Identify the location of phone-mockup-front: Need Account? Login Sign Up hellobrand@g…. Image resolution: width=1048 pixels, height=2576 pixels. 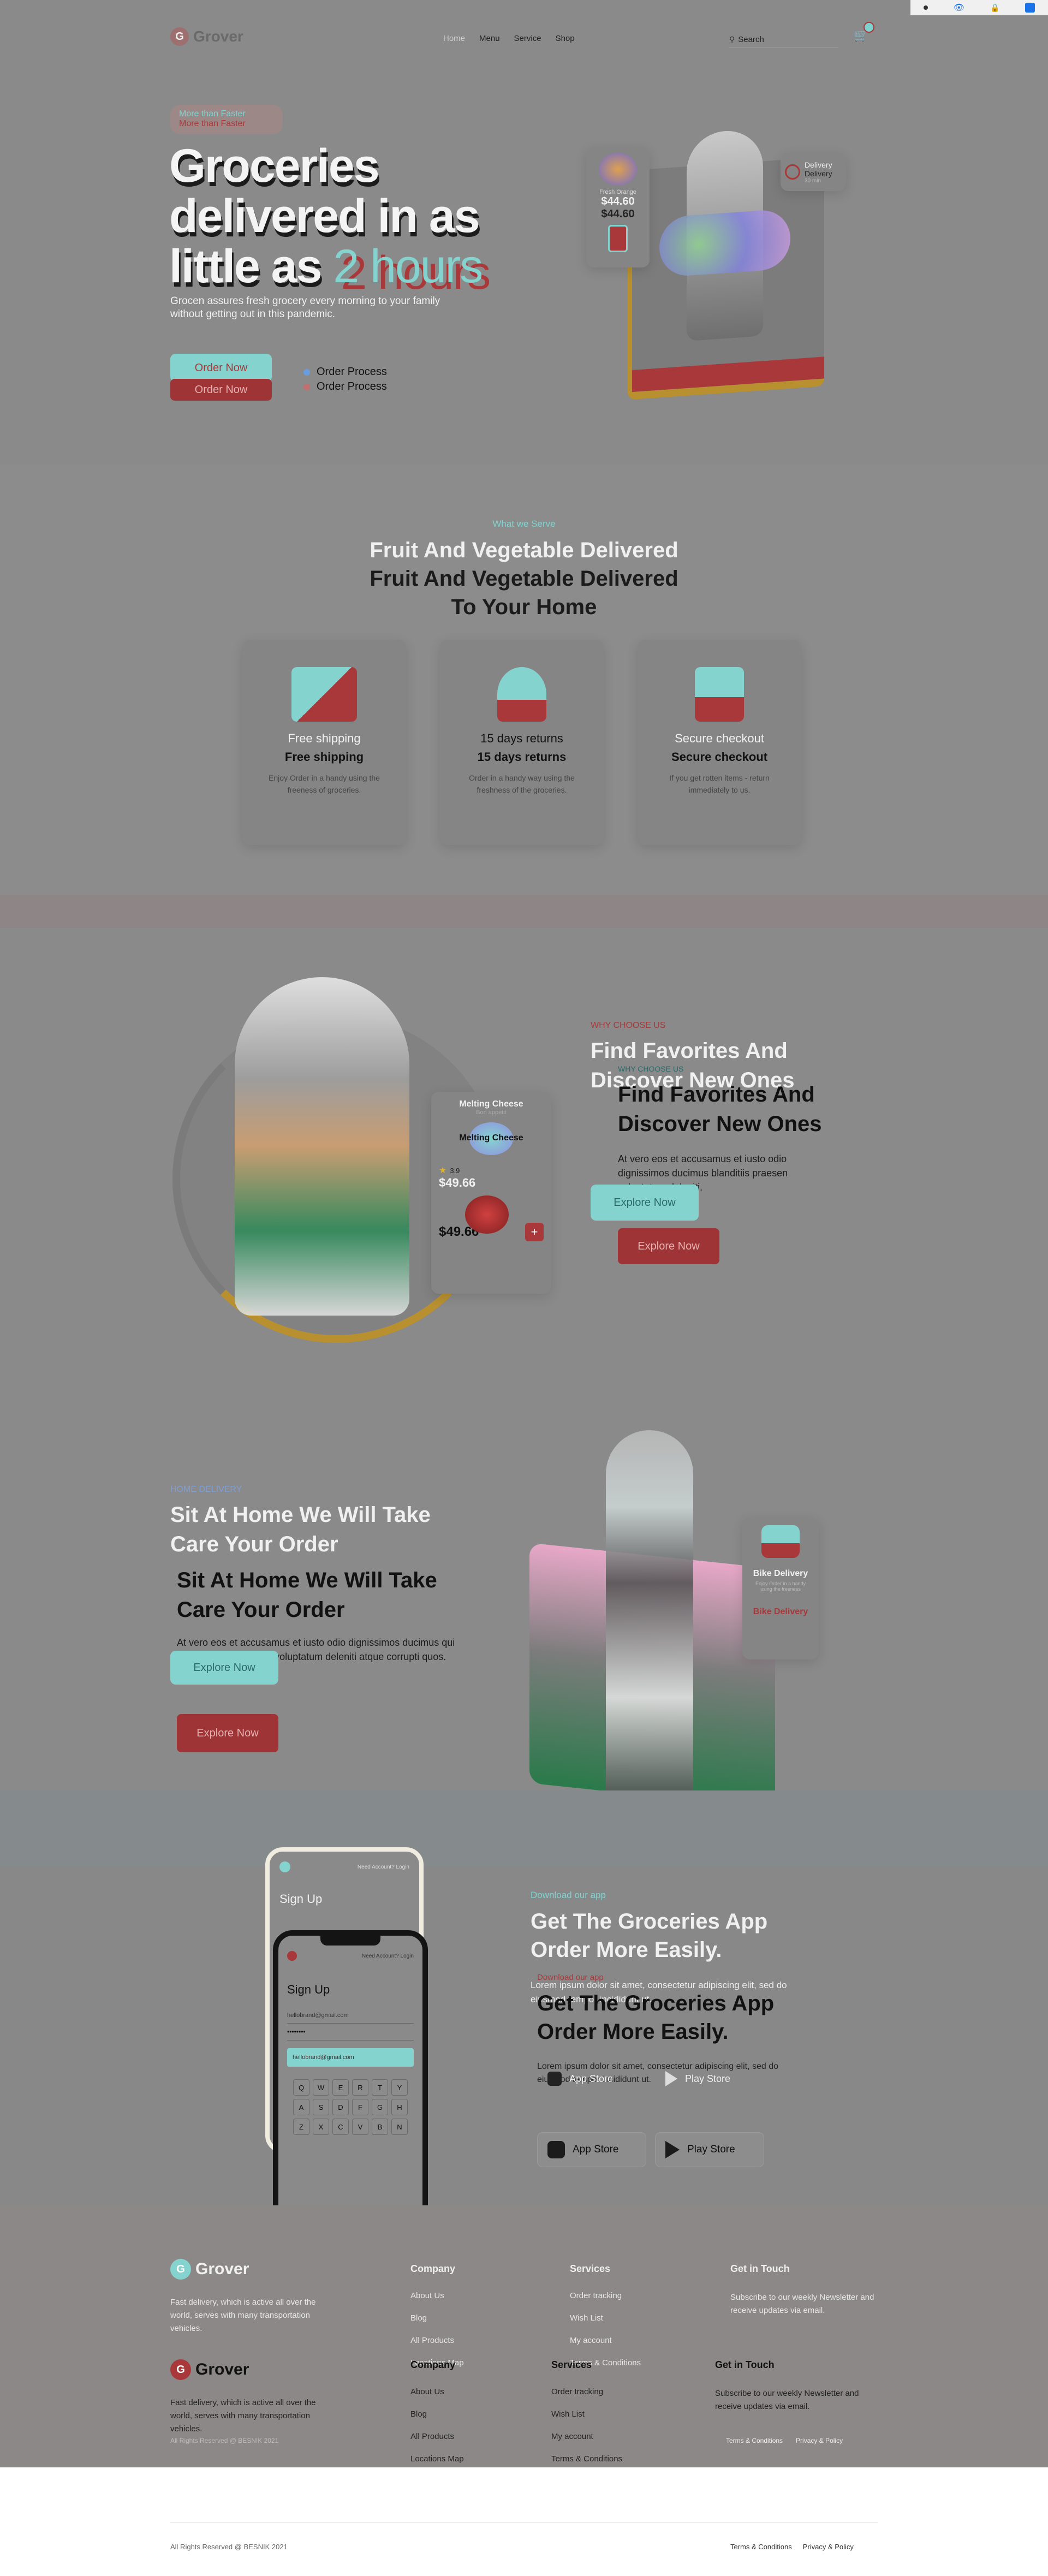
(350, 2080).